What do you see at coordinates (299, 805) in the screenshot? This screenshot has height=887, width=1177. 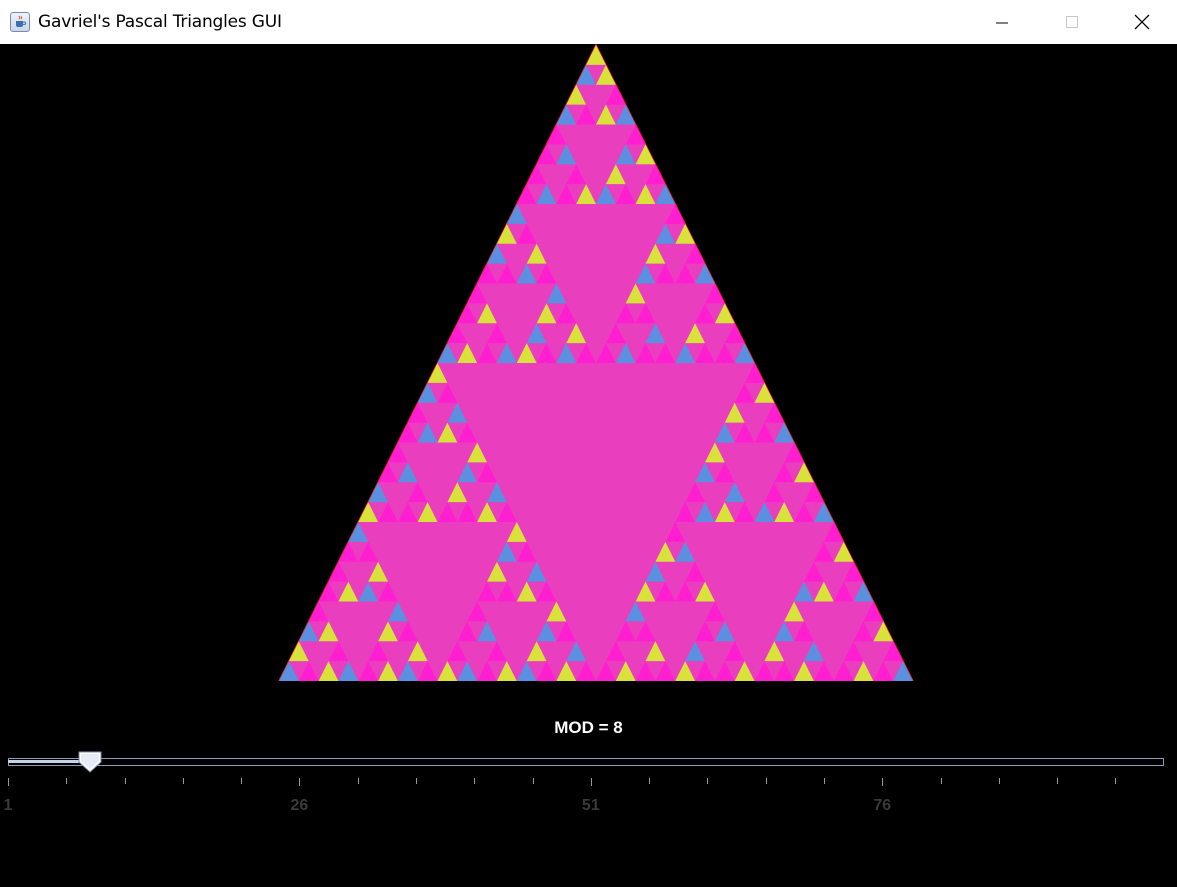 I see `slider-tick-label: 26` at bounding box center [299, 805].